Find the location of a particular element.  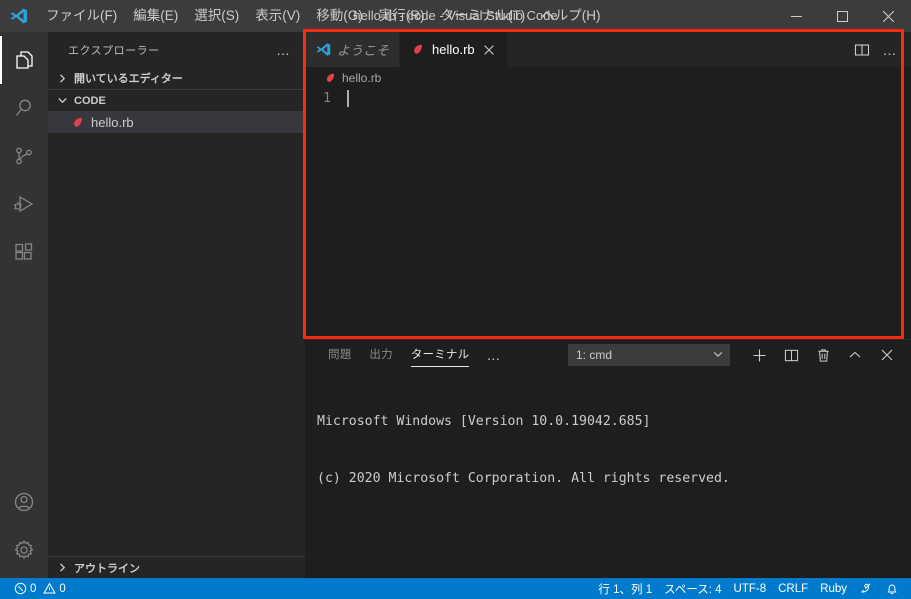

status-feedback-button is located at coordinates (866, 588).